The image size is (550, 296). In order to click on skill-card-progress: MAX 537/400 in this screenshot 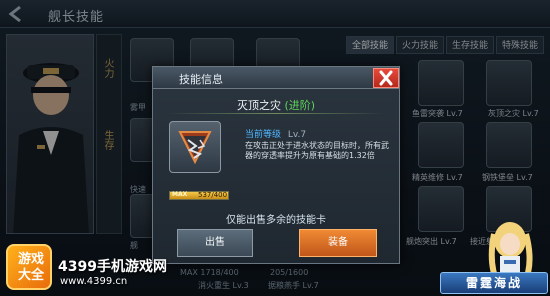, I will do `click(199, 195)`.